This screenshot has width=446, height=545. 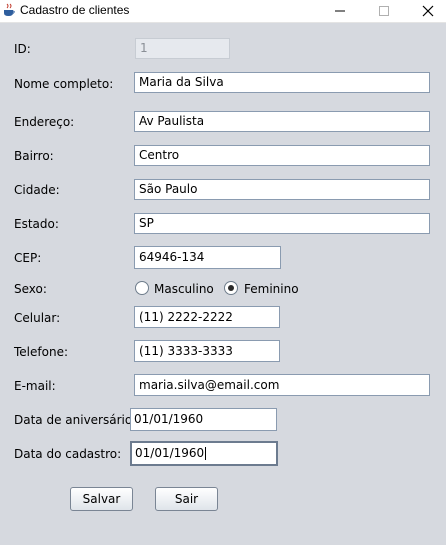 I want to click on maximize-icon, so click(x=384, y=11).